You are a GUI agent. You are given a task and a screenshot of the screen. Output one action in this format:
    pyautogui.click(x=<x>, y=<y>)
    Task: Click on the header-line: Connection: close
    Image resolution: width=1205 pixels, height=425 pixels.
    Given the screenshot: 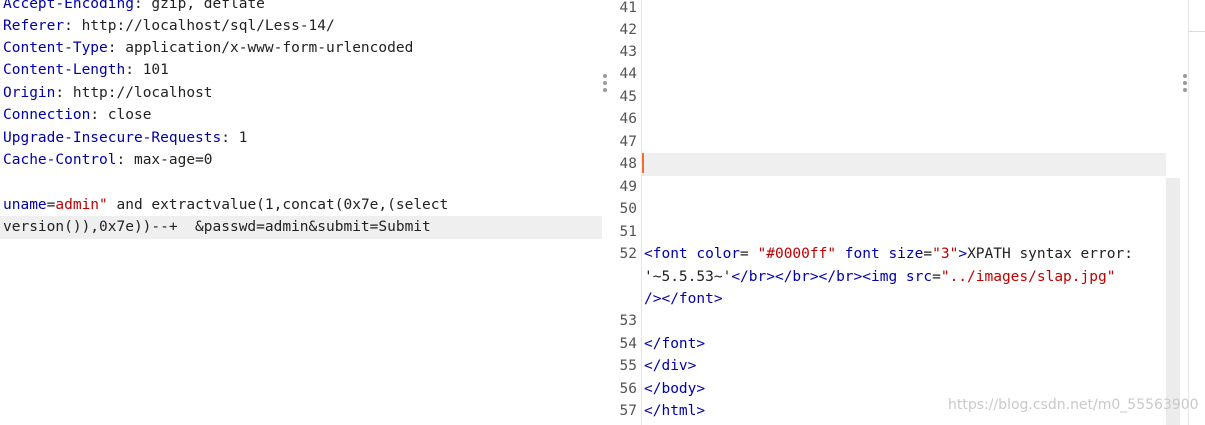 What is the action you would take?
    pyautogui.click(x=77, y=115)
    